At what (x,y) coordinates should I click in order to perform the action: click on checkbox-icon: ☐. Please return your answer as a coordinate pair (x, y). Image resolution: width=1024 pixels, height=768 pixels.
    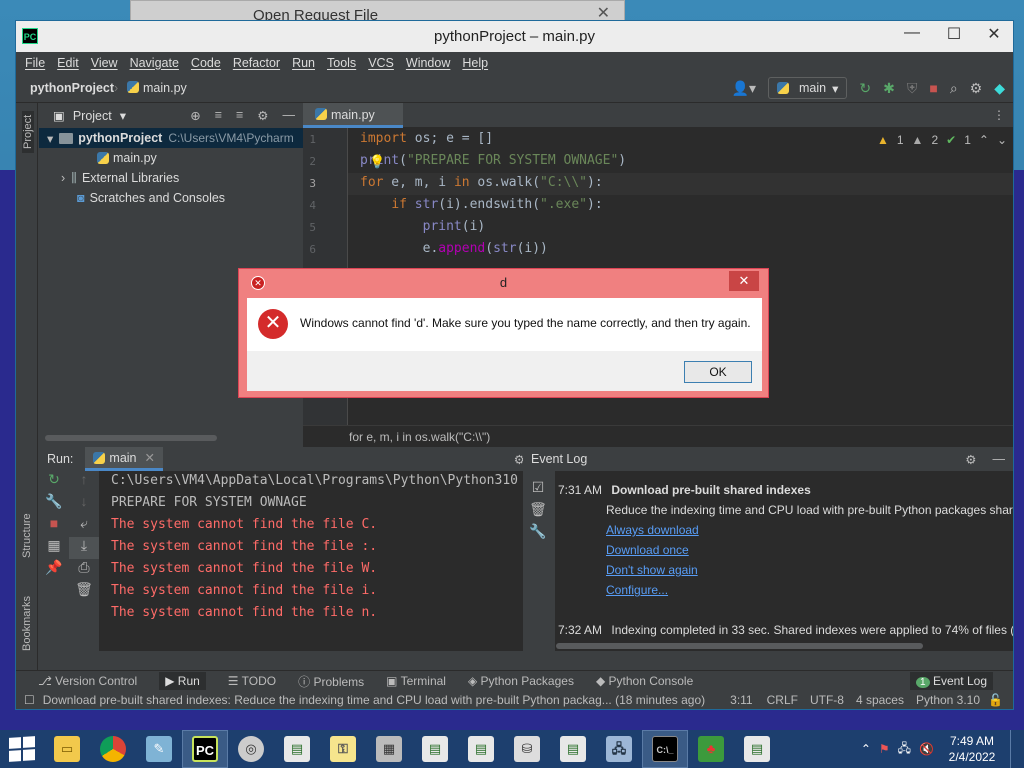
    Looking at the image, I should click on (29, 700).